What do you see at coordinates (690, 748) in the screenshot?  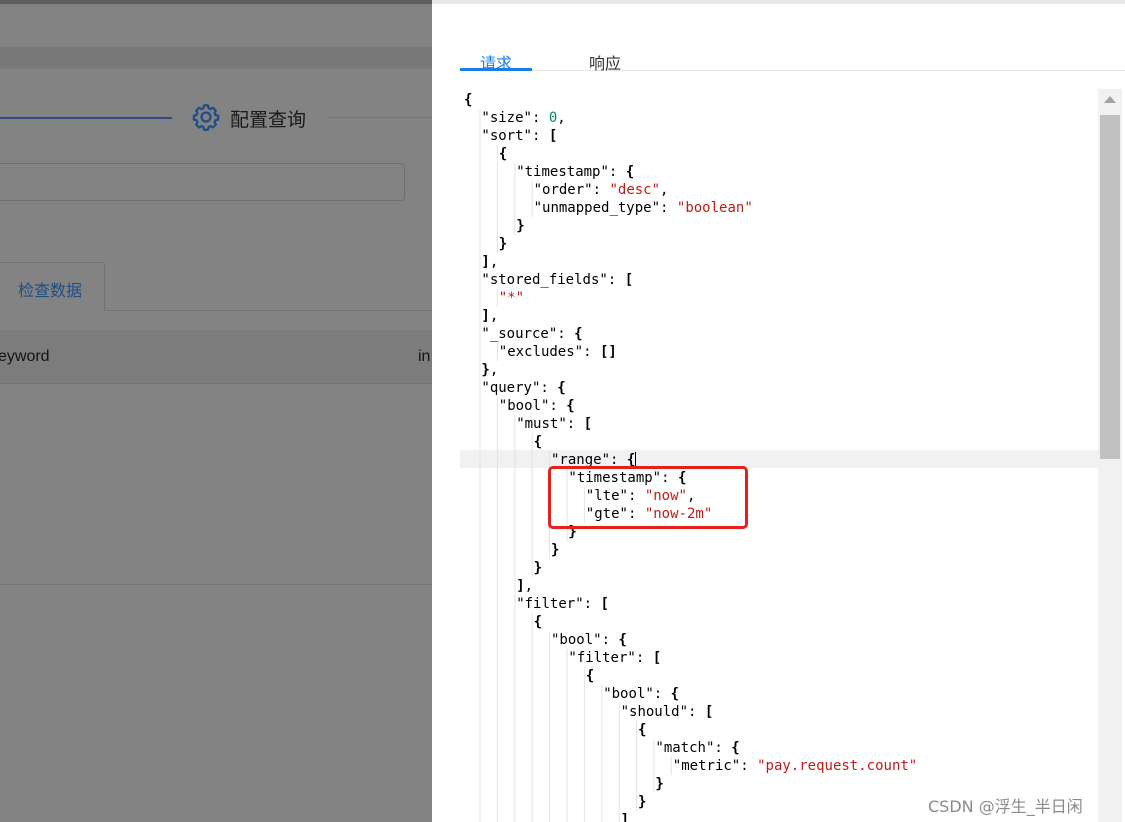 I see `code-line: "match": {` at bounding box center [690, 748].